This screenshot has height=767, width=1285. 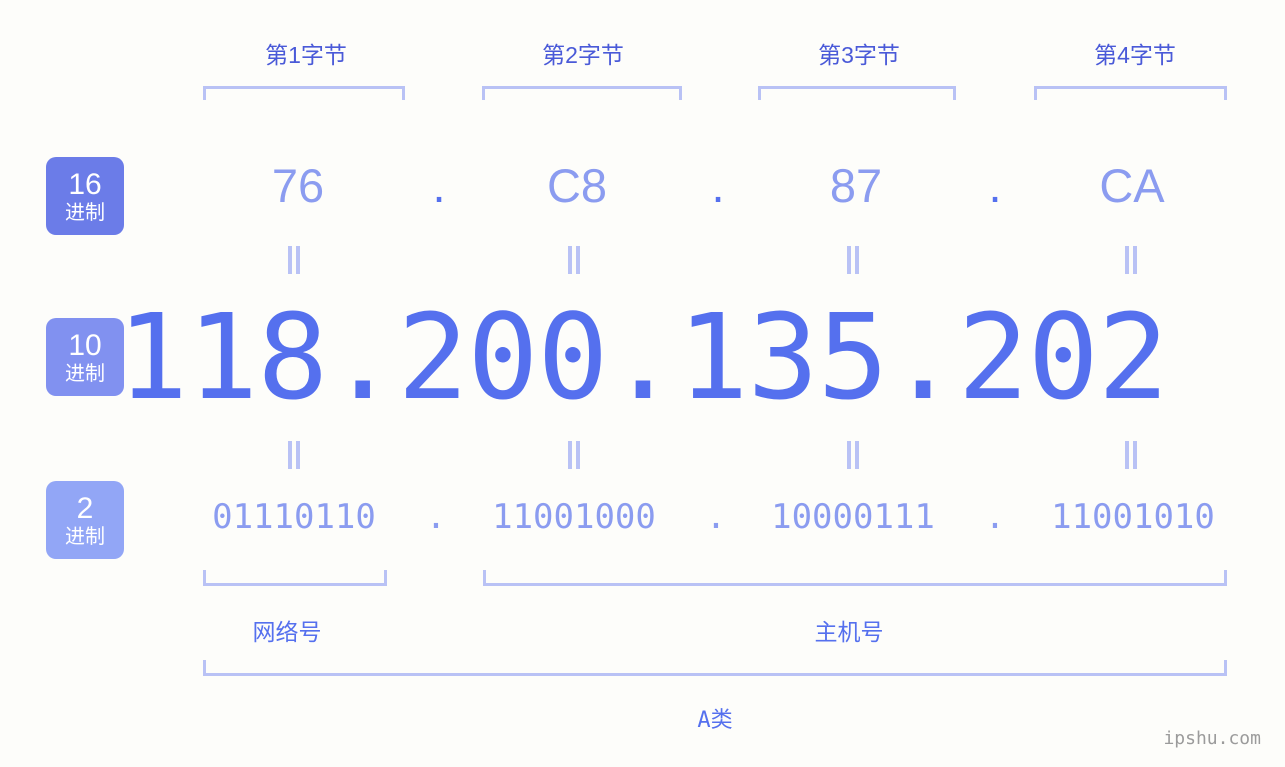 What do you see at coordinates (574, 517) in the screenshot?
I see `binary-octet-2: 11001000` at bounding box center [574, 517].